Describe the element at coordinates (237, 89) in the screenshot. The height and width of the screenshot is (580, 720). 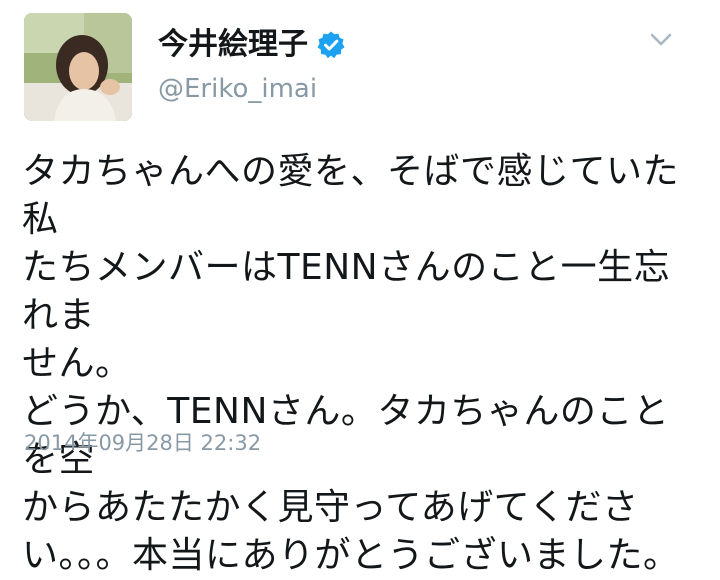
I see `author-handle: @Eriko_imai` at that location.